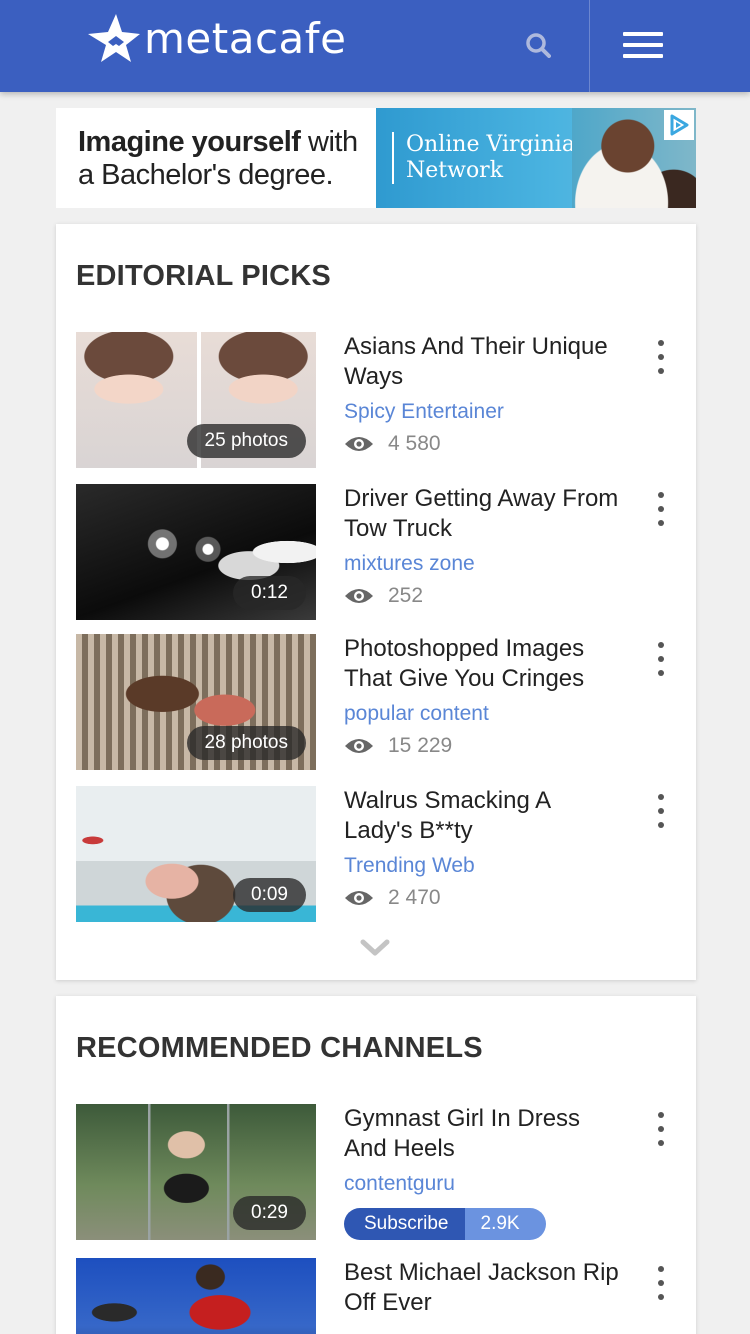 The width and height of the screenshot is (750, 1334). What do you see at coordinates (245, 38) in the screenshot?
I see `brand-name: metacafe` at bounding box center [245, 38].